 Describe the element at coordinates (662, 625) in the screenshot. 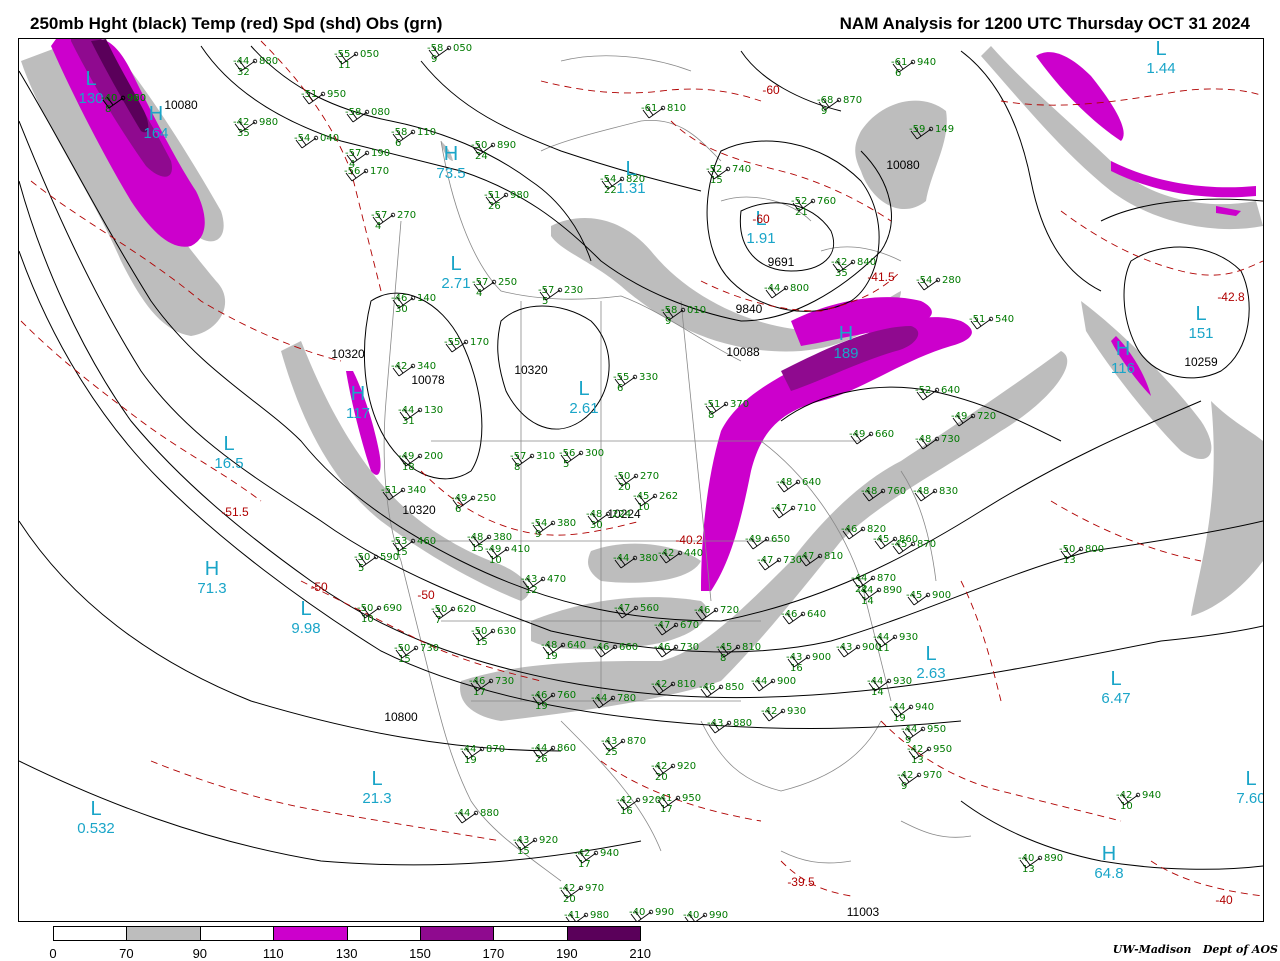

I see `obs-temperature: -47` at that location.